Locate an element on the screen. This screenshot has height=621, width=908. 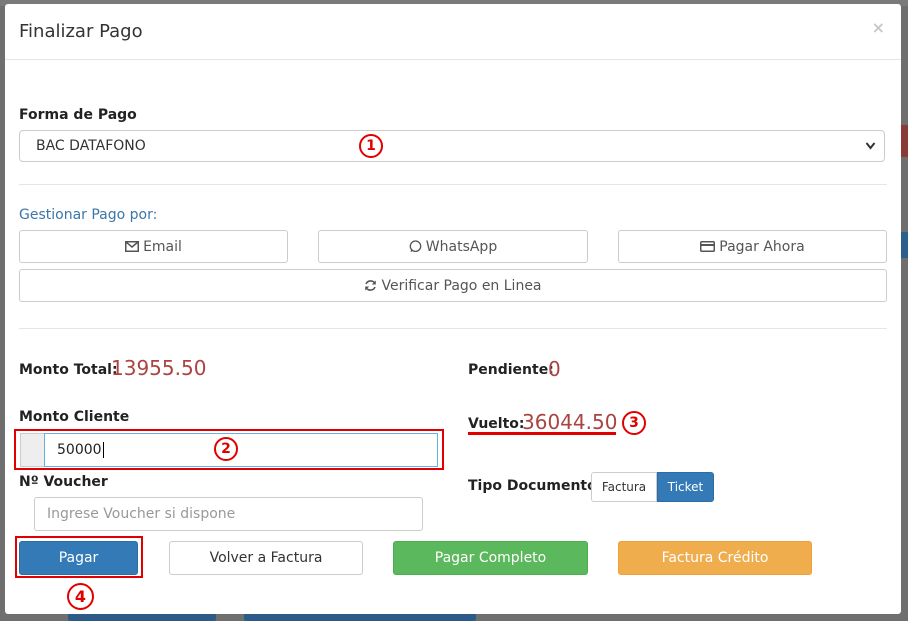
whatsapp-button: WhatsApp is located at coordinates (453, 246).